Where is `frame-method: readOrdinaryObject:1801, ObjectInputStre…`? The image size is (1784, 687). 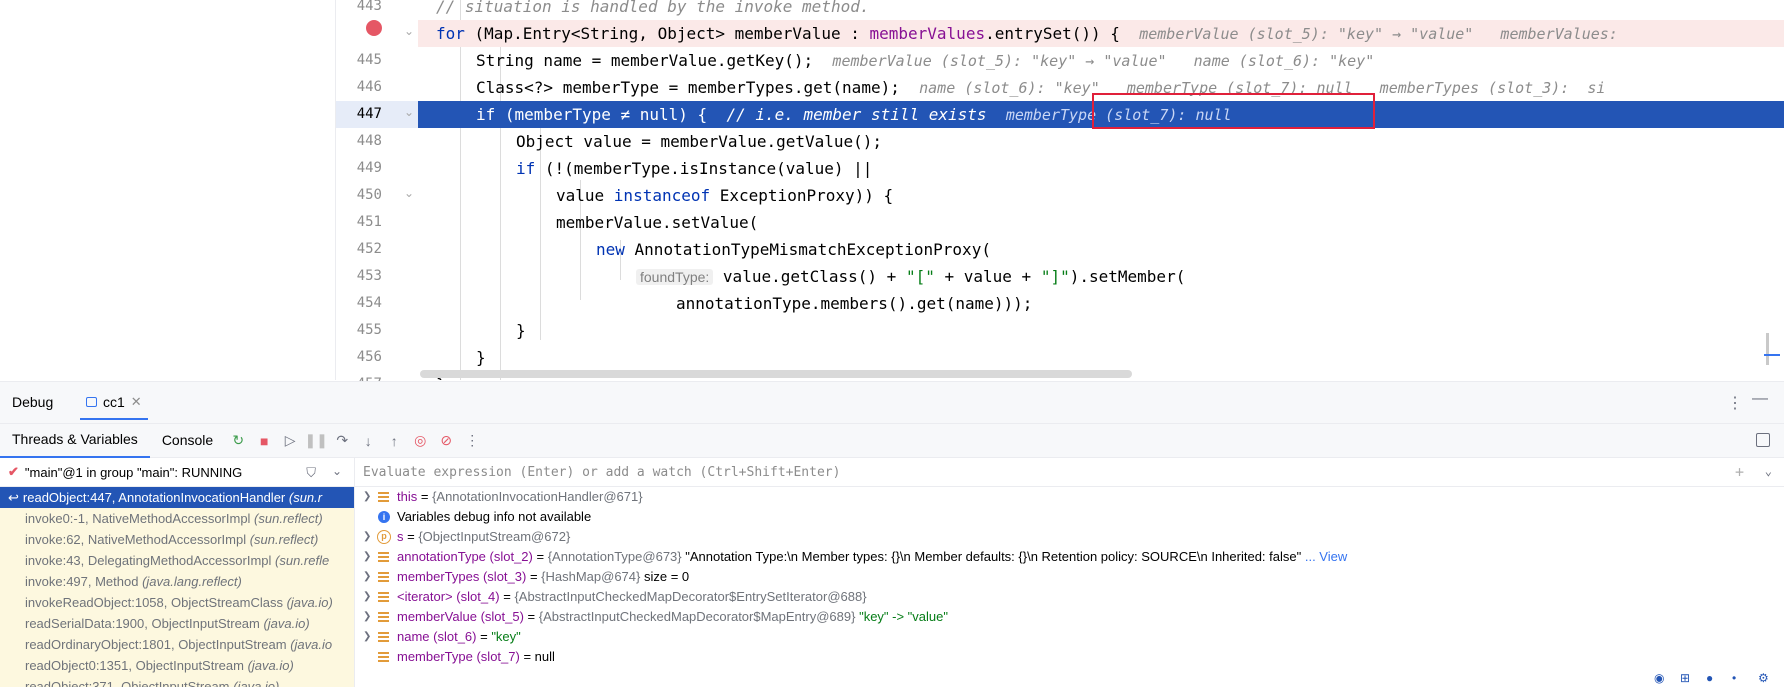 frame-method: readOrdinaryObject:1801, ObjectInputStre… is located at coordinates (158, 644).